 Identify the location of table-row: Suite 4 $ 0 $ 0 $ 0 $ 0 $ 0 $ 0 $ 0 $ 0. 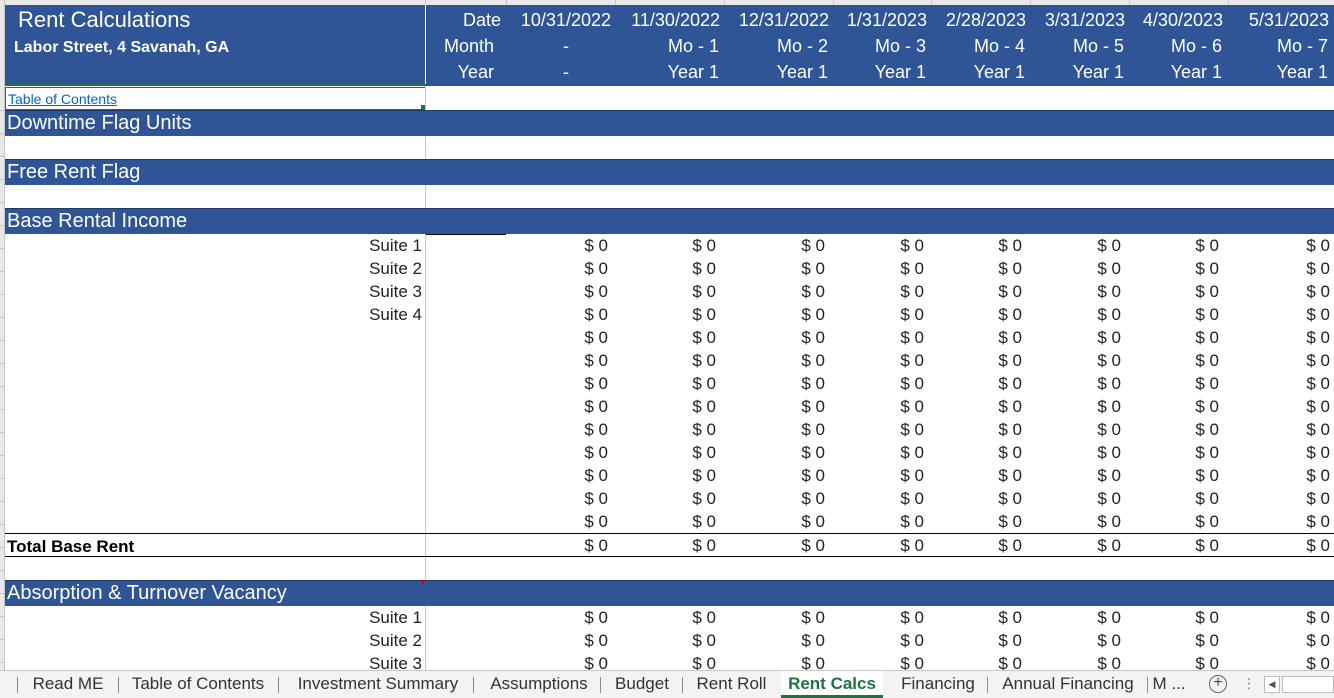
(669, 314).